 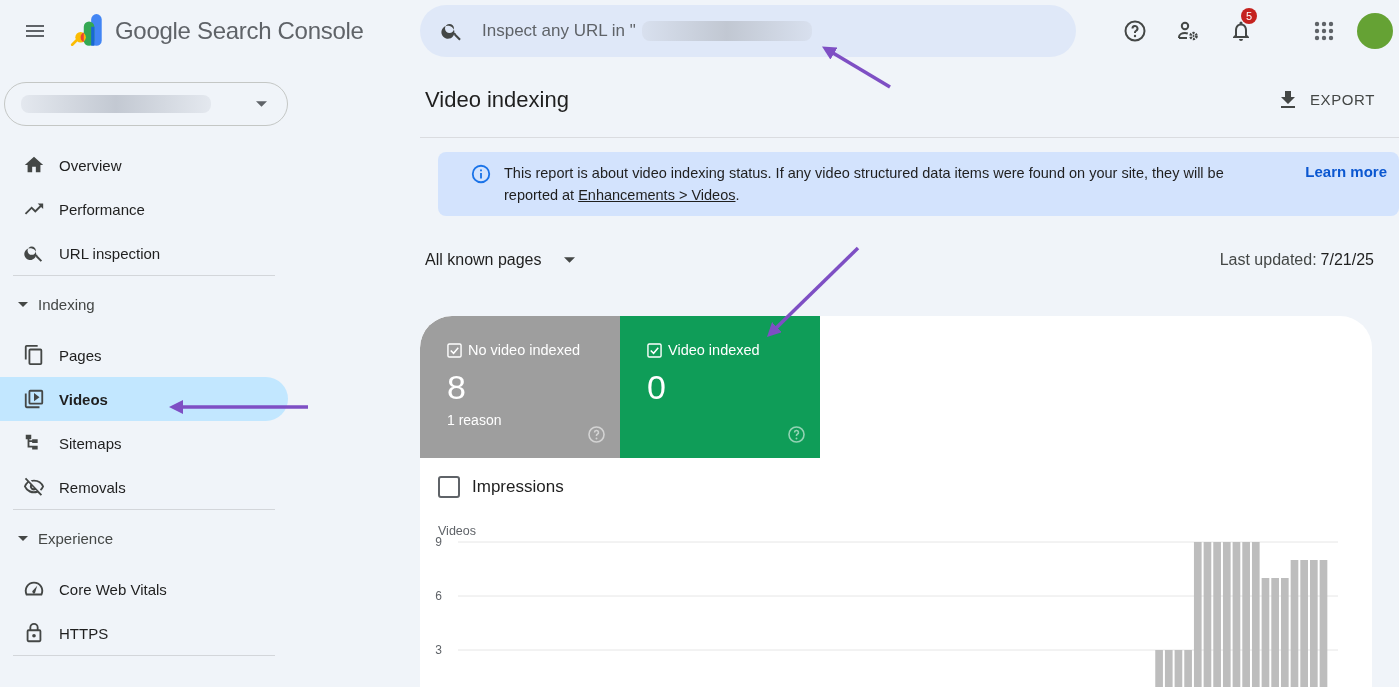 What do you see at coordinates (449, 487) in the screenshot?
I see `impressions-checkbox` at bounding box center [449, 487].